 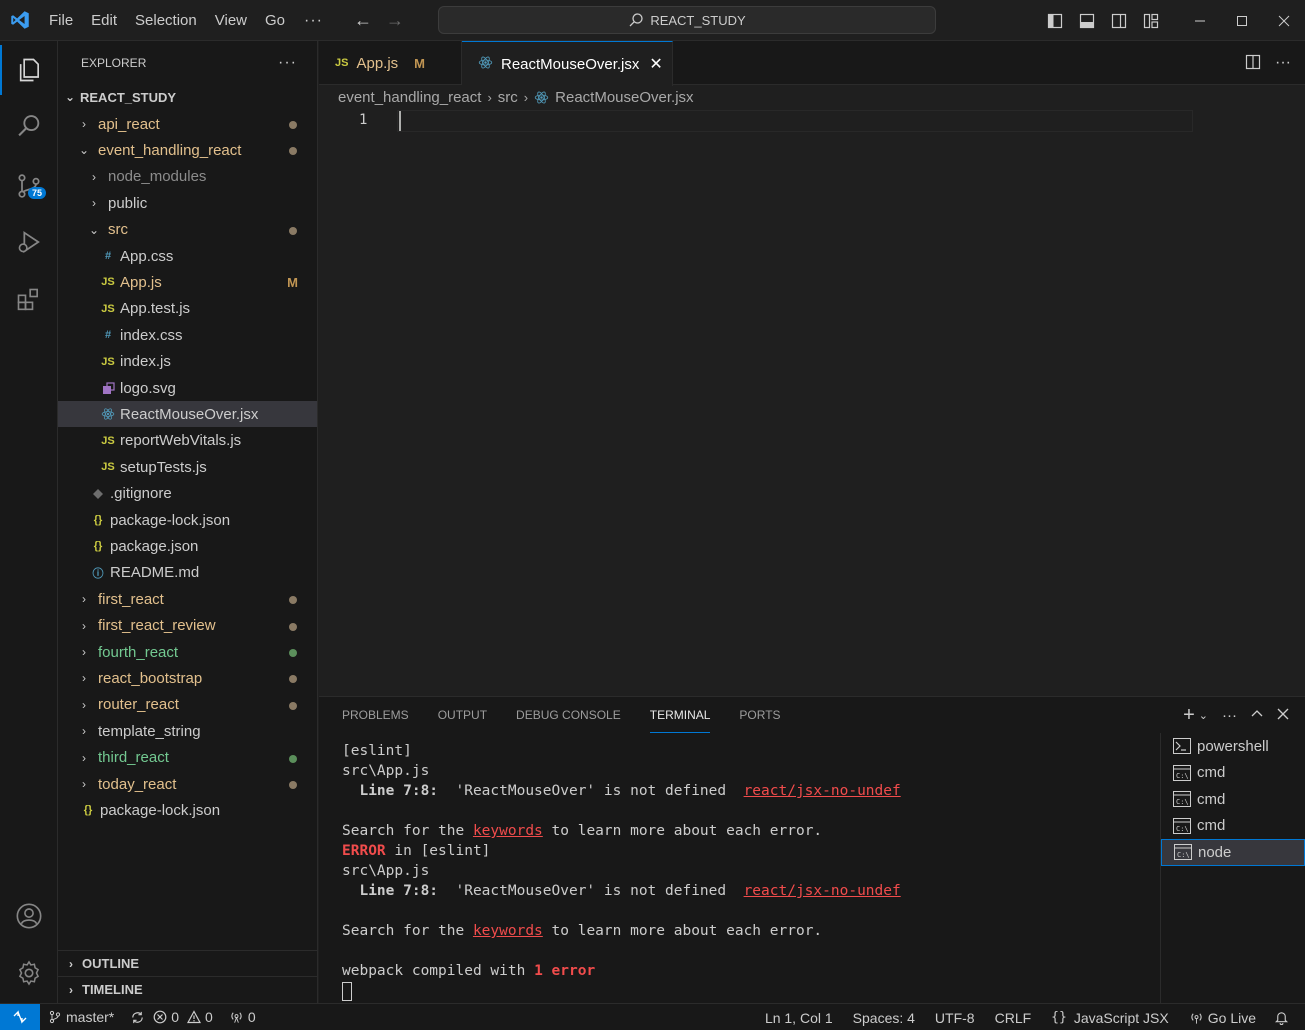 What do you see at coordinates (187, 494) in the screenshot?
I see `tree-file: .gitignore` at bounding box center [187, 494].